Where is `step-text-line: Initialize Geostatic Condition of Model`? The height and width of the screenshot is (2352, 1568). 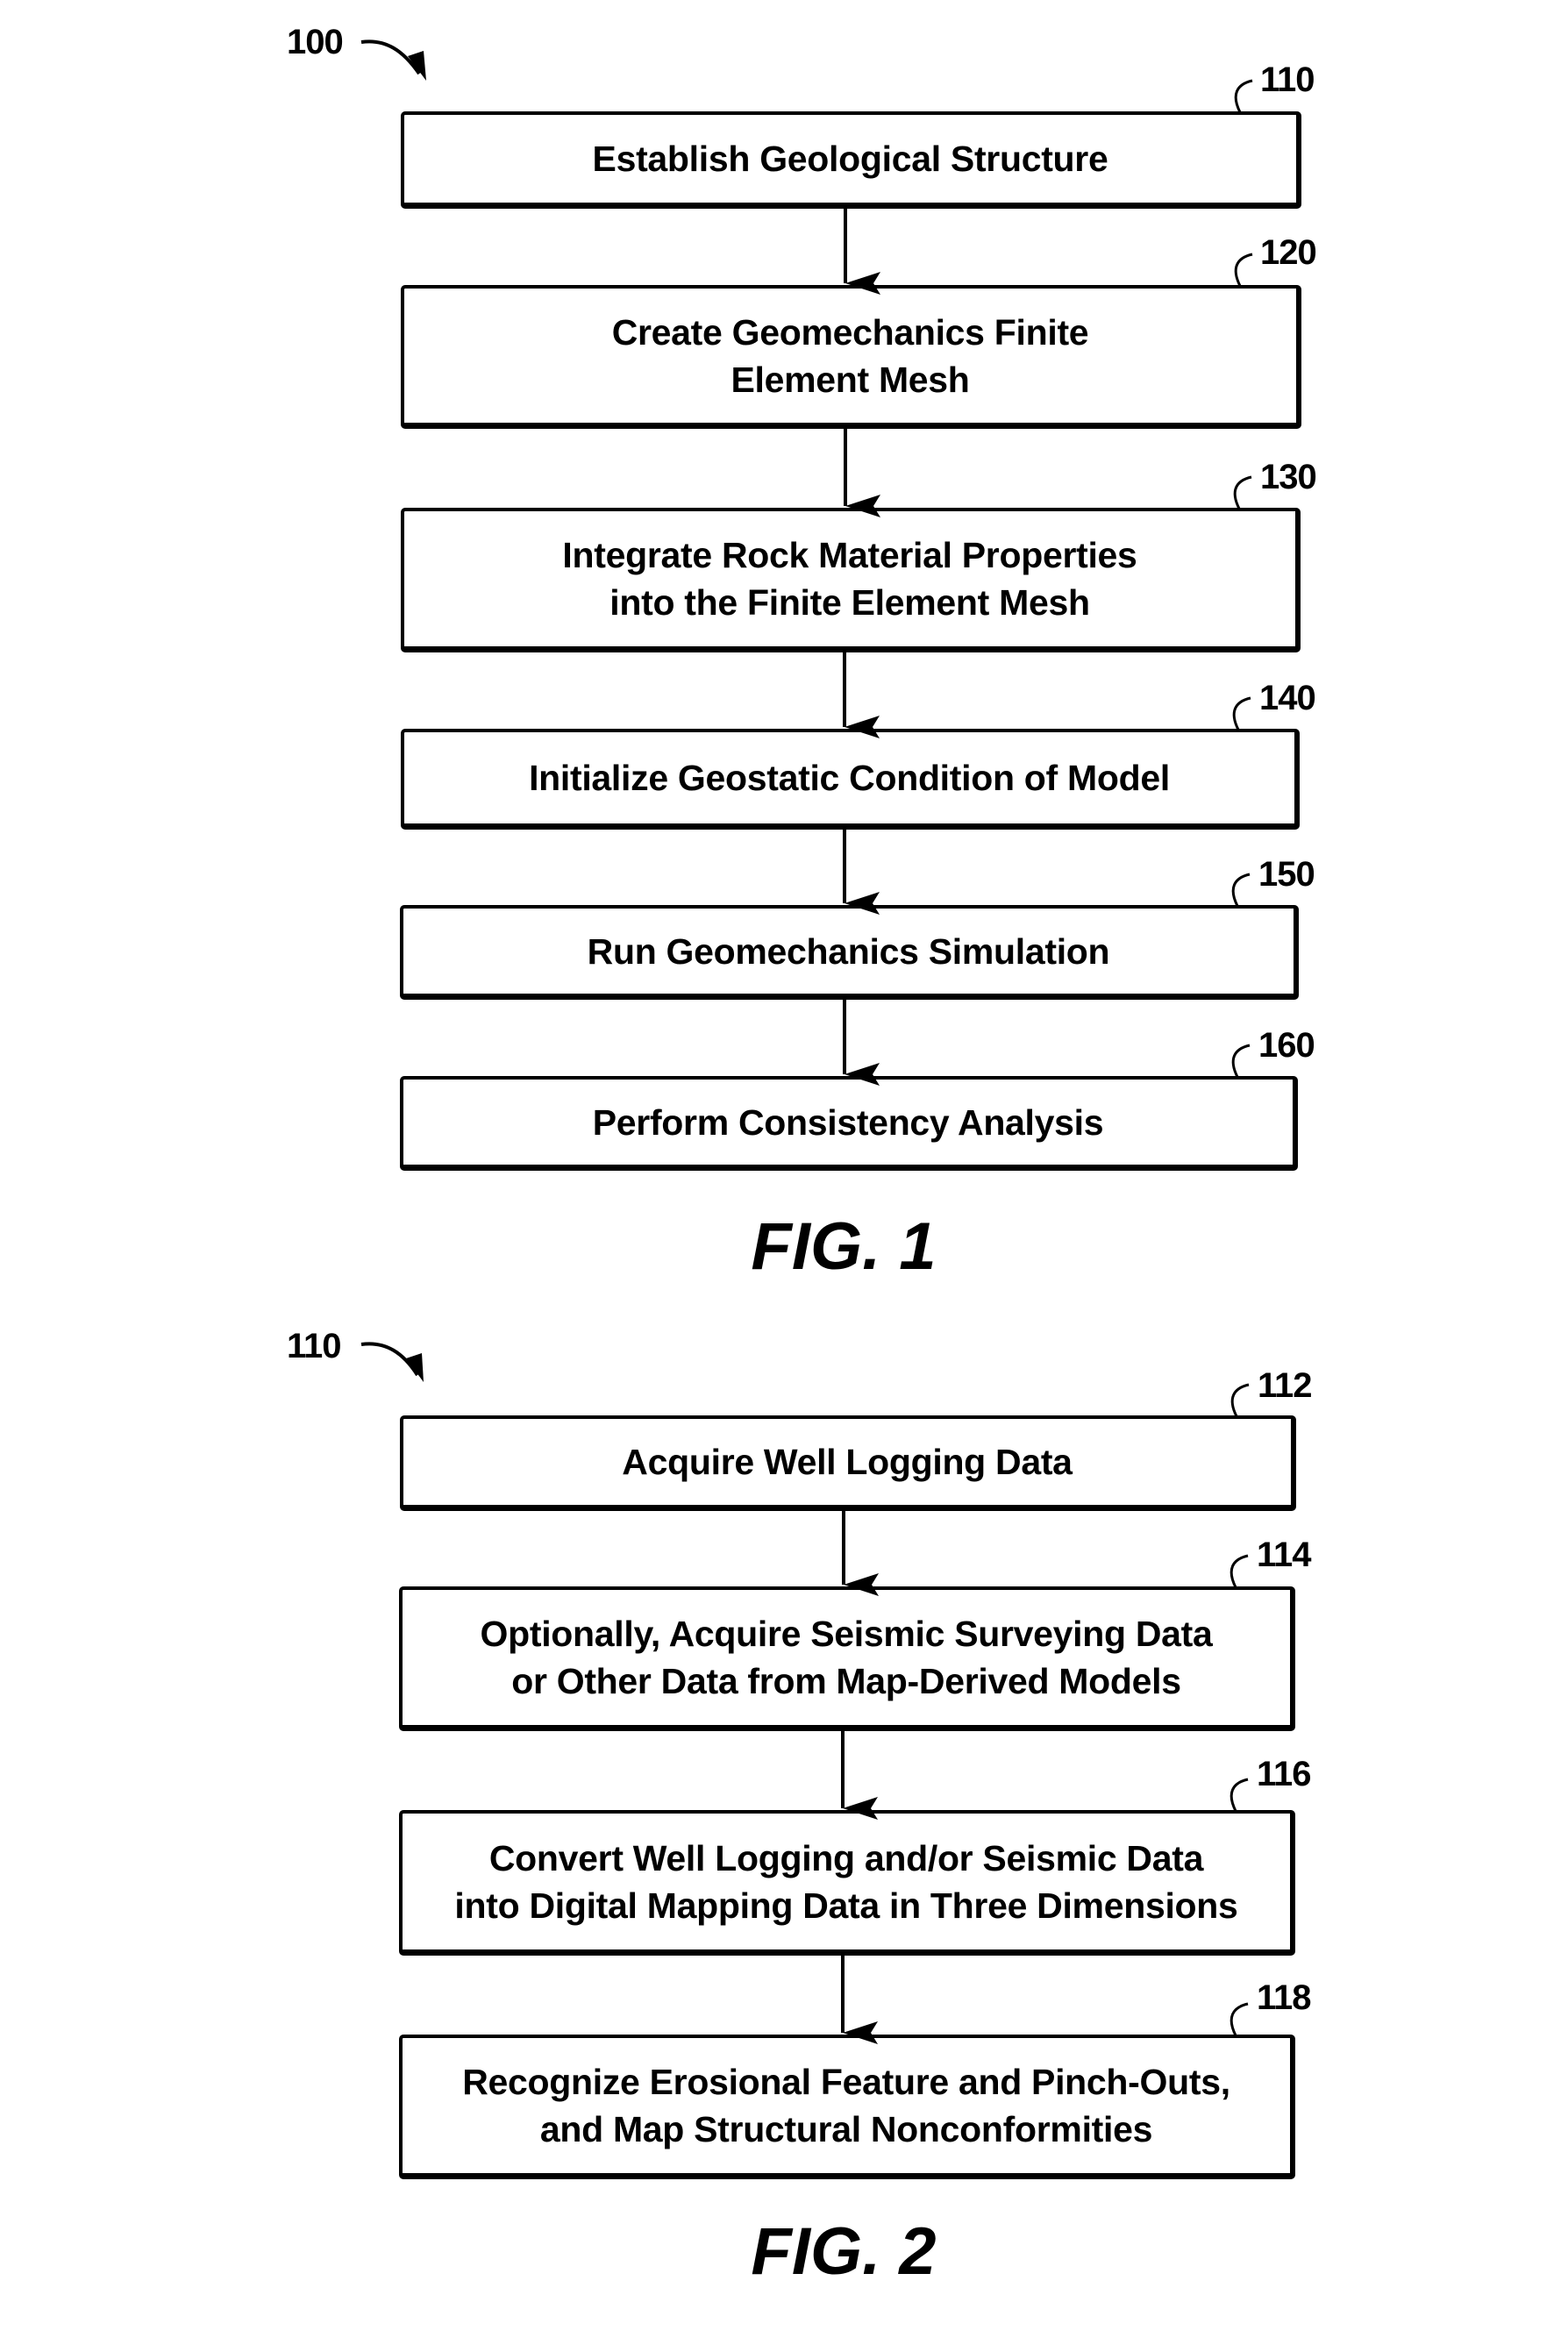 step-text-line: Initialize Geostatic Condition of Model is located at coordinates (849, 778).